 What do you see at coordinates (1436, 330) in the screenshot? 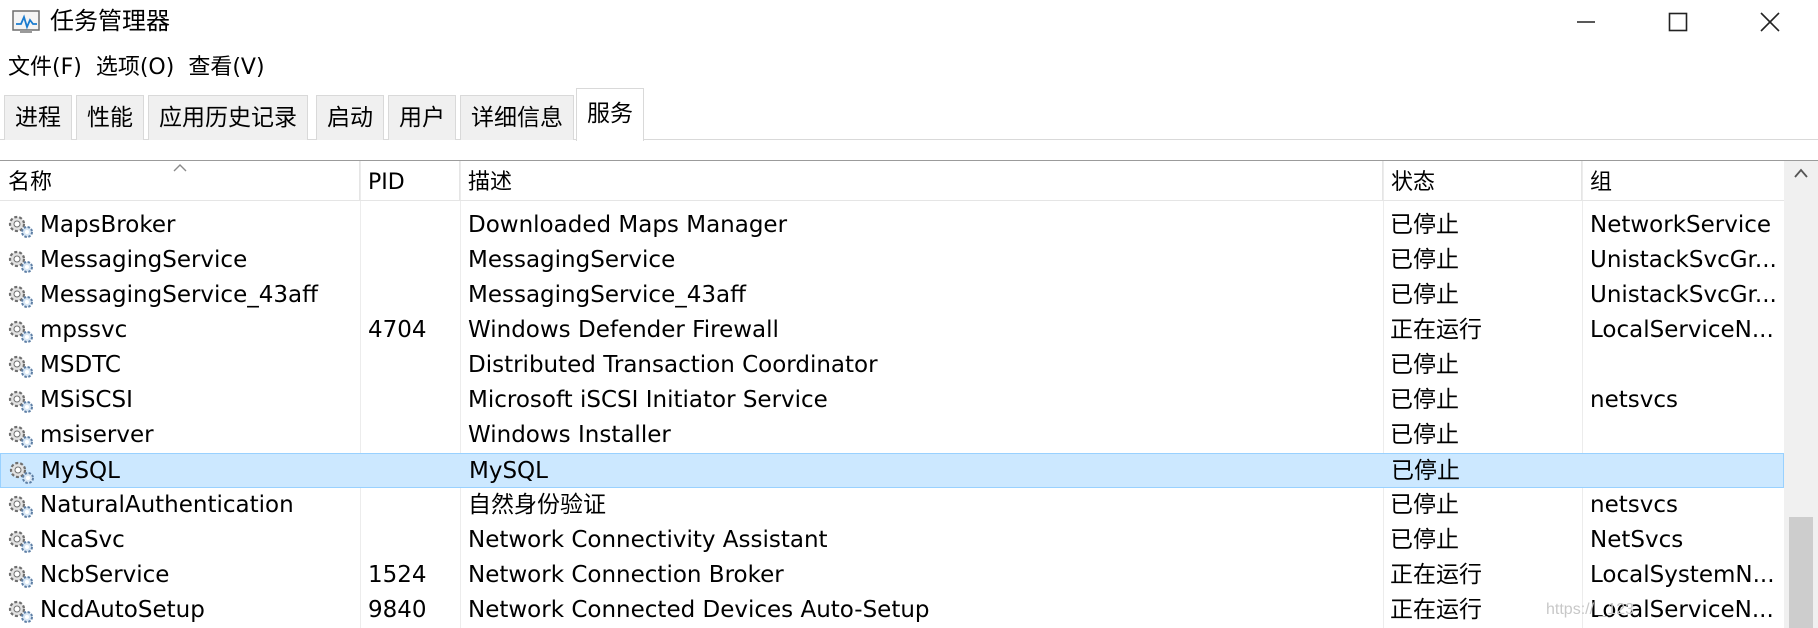
I see `service-status: 正在运行` at bounding box center [1436, 330].